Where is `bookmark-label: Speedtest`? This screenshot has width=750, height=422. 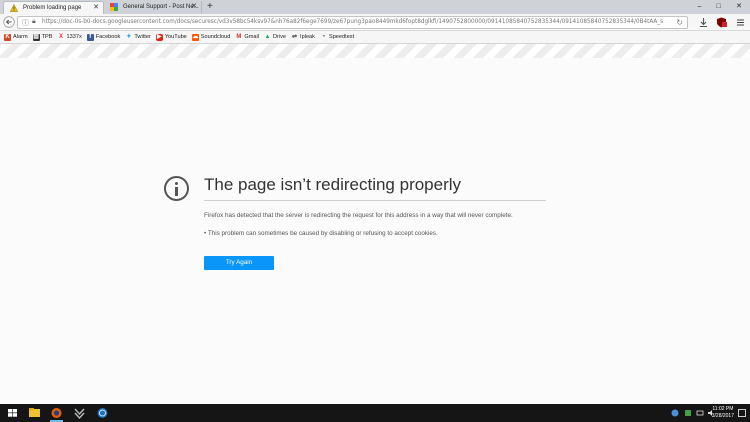 bookmark-label: Speedtest is located at coordinates (341, 37).